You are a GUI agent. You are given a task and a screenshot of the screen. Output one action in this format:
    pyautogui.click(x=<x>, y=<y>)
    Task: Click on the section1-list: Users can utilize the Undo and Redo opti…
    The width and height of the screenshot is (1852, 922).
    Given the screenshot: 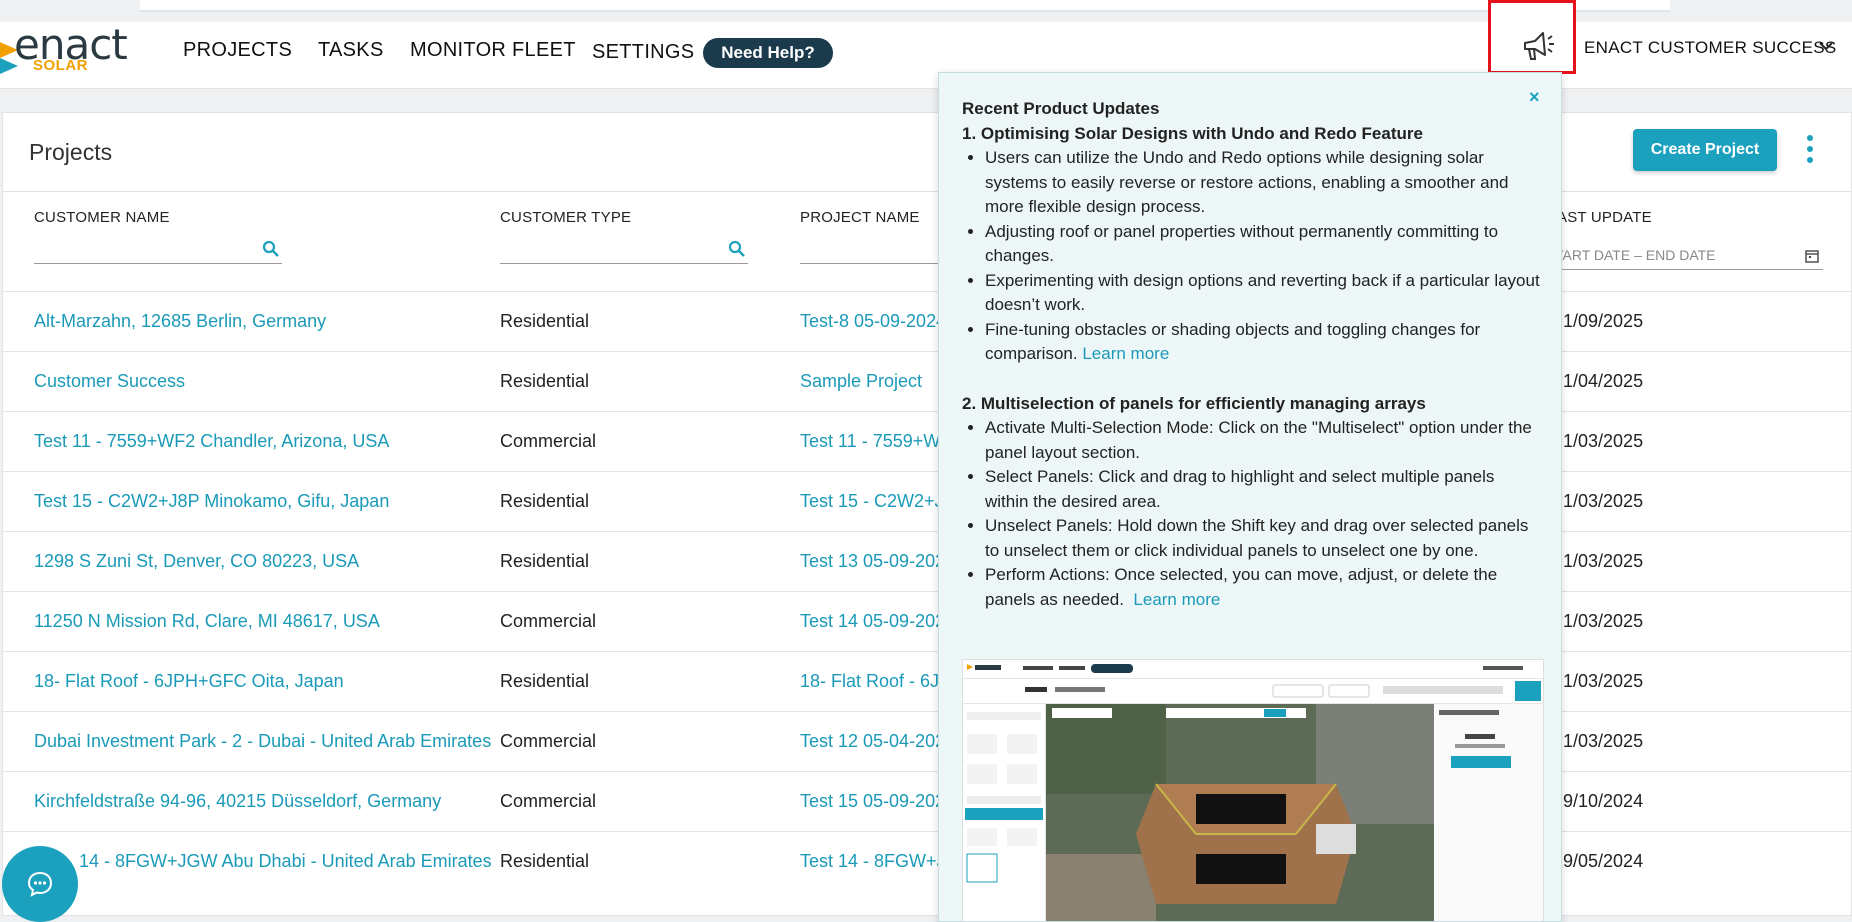 What is the action you would take?
    pyautogui.click(x=1252, y=256)
    